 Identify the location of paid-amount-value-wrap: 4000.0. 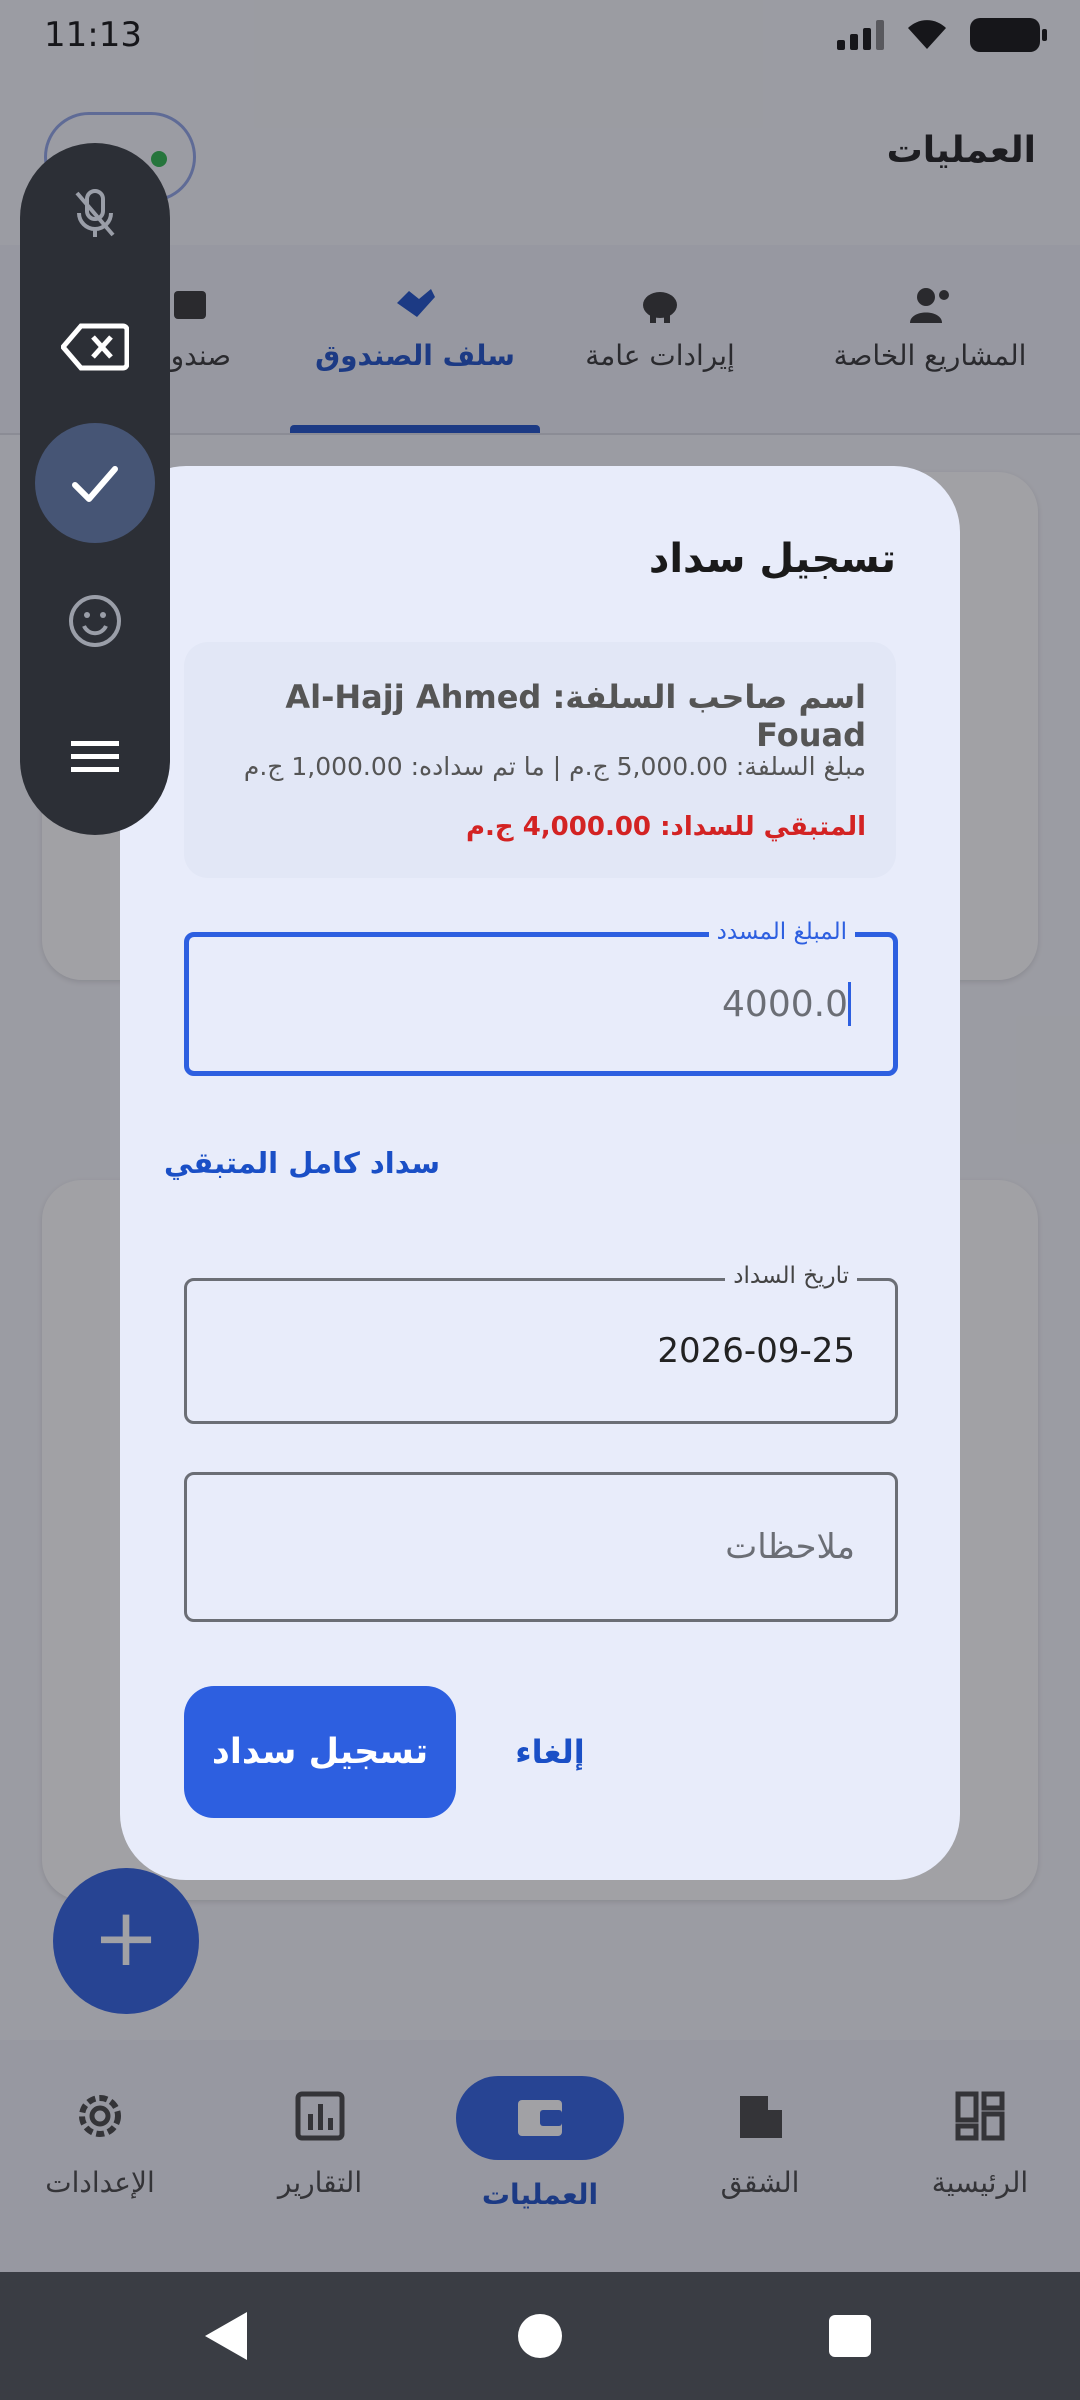
(787, 1004).